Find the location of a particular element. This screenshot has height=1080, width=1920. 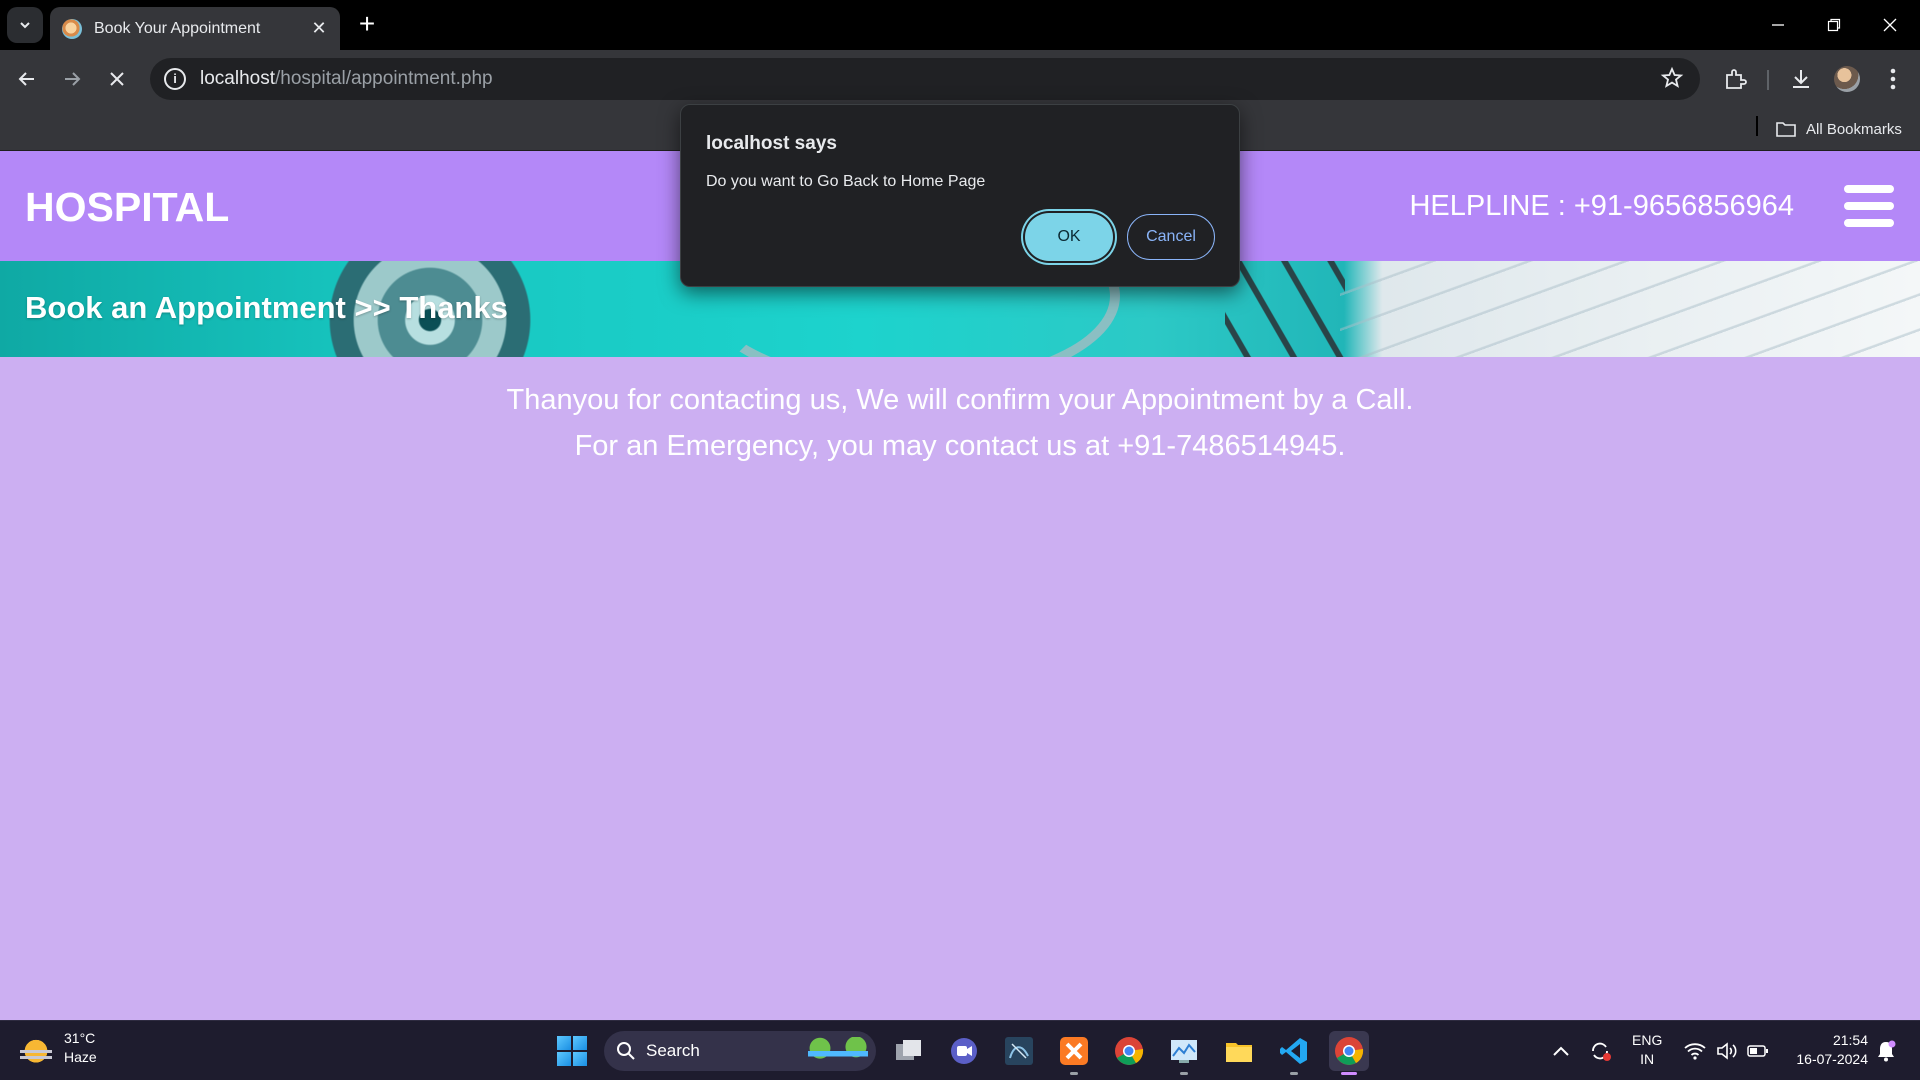

wifi-icon is located at coordinates (1695, 1050).